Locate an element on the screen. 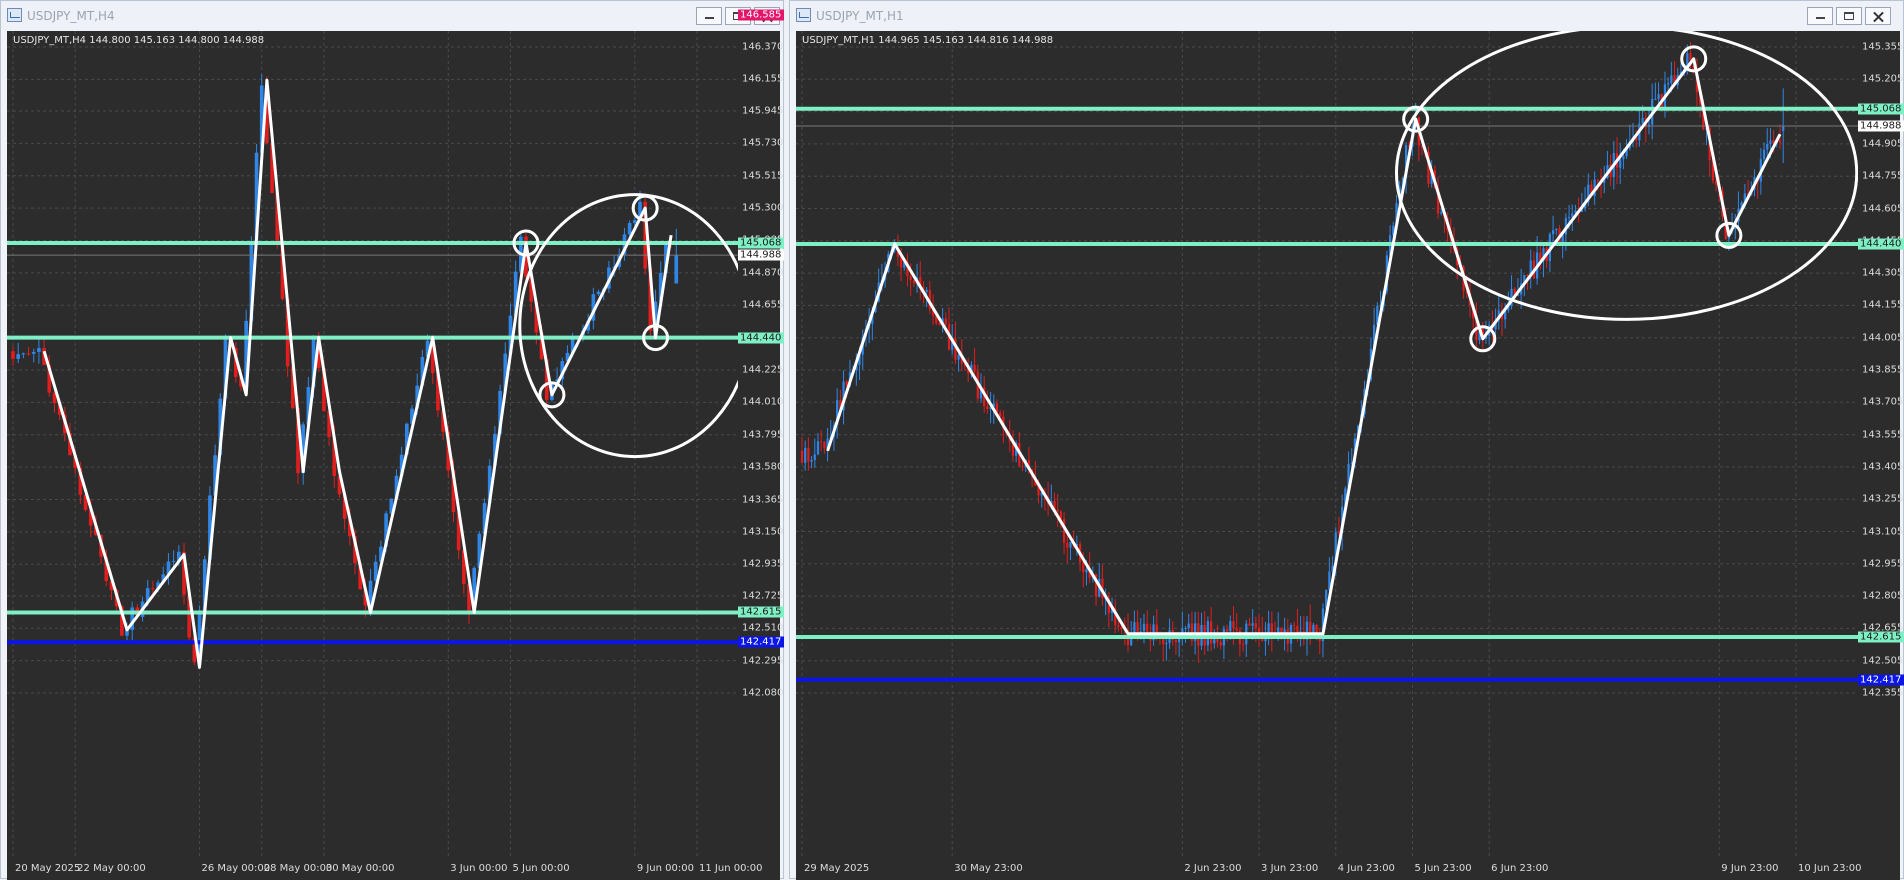  price-tick-label: 142.080 is located at coordinates (763, 693).